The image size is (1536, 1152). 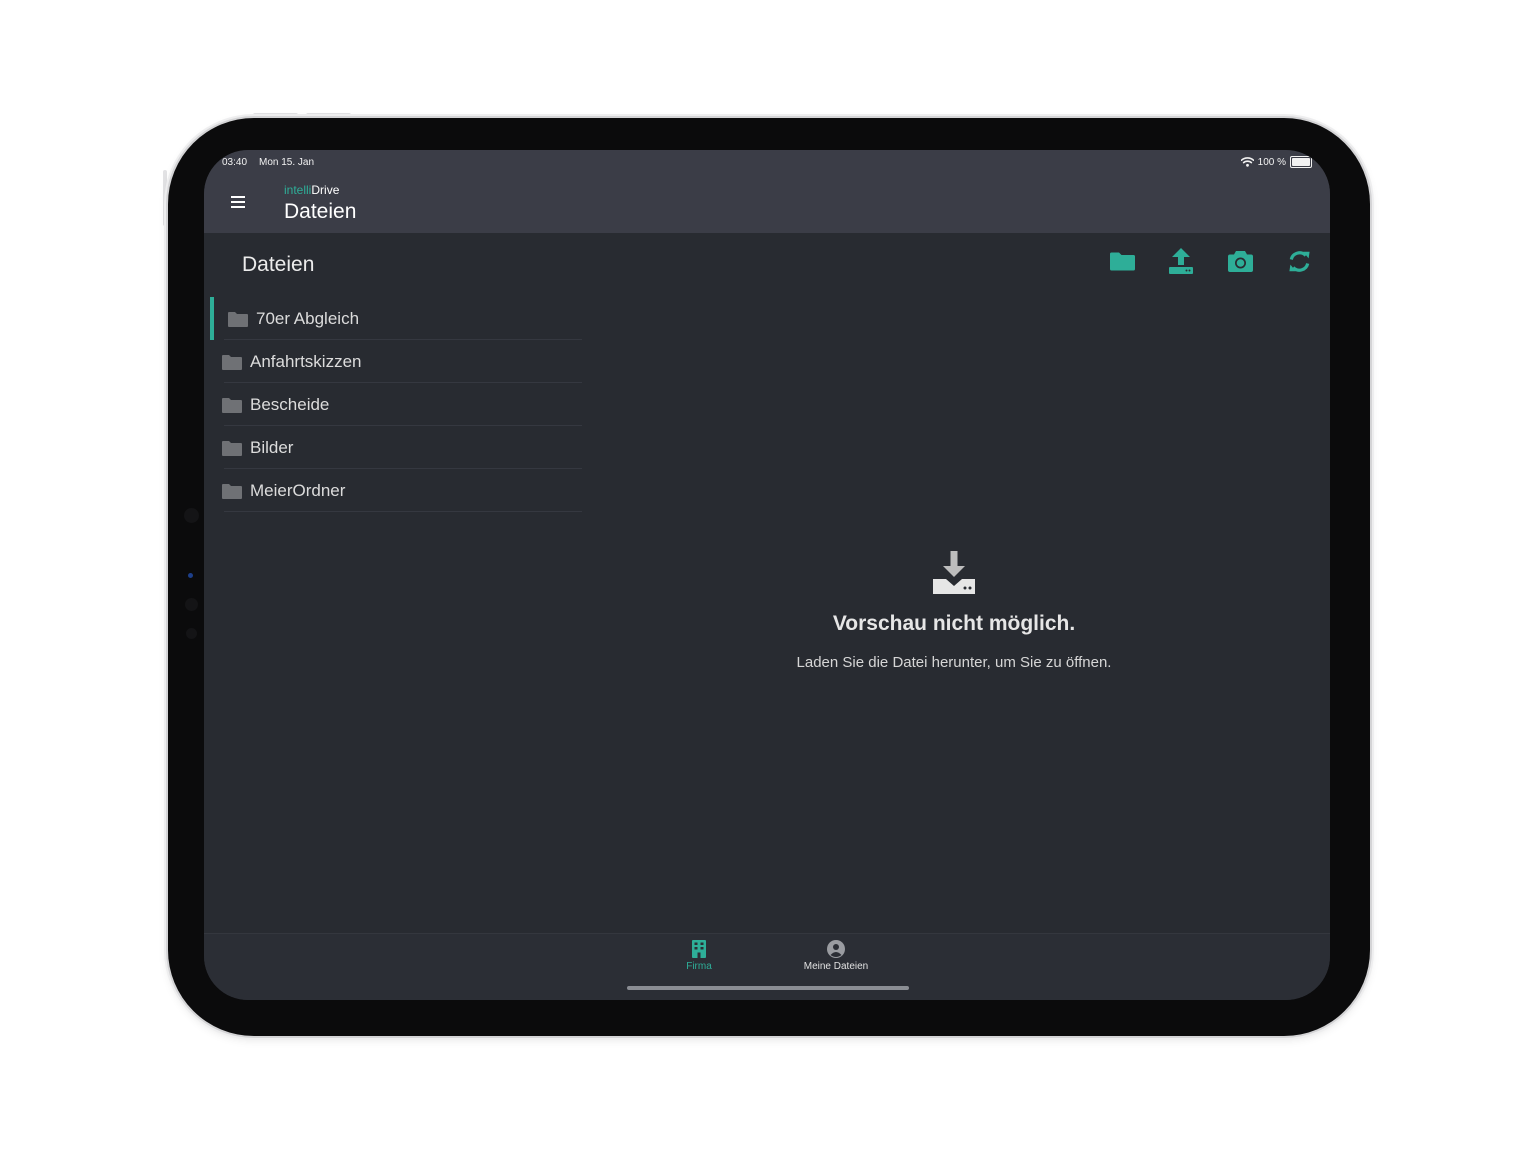 I want to click on refresh-button, so click(x=1299, y=261).